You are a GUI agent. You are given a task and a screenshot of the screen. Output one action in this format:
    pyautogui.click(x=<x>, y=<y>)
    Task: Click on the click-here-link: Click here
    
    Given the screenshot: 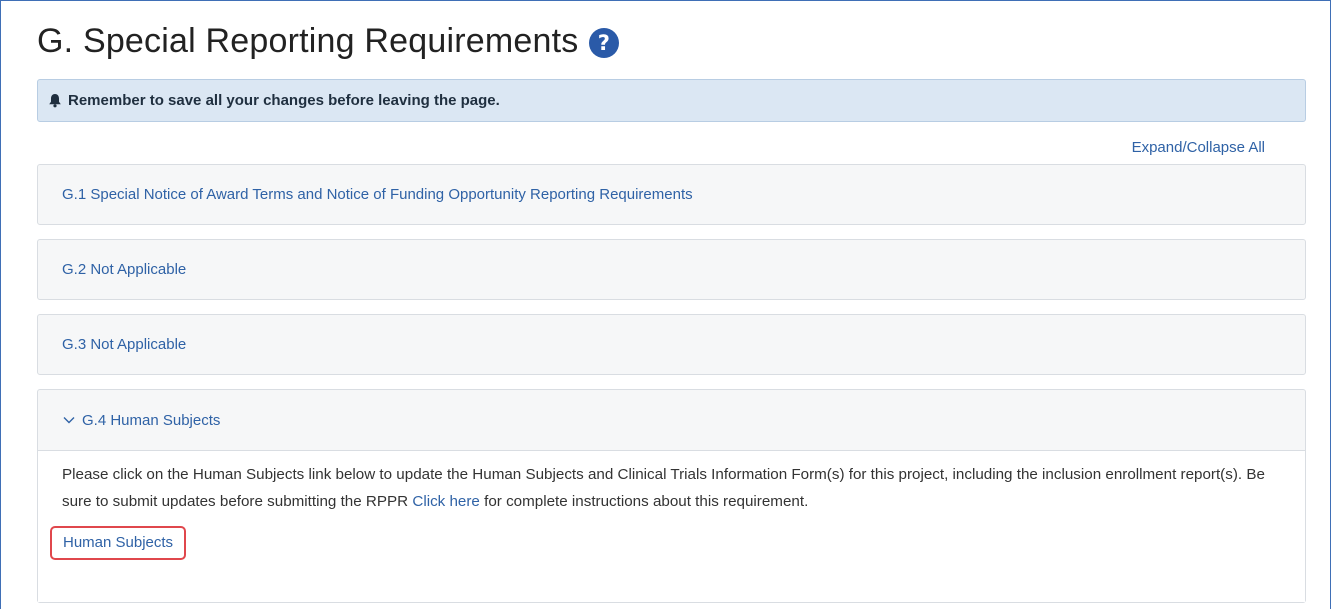 What is the action you would take?
    pyautogui.click(x=446, y=501)
    